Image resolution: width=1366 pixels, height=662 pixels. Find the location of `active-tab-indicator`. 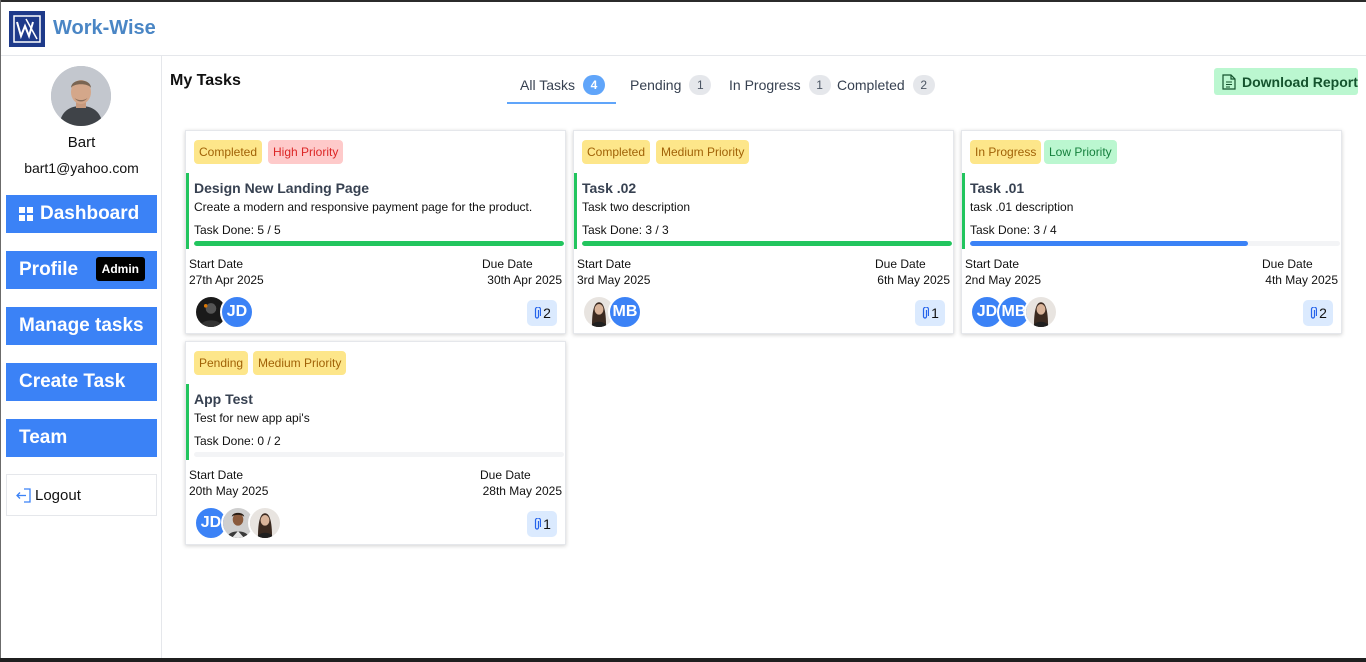

active-tab-indicator is located at coordinates (561, 103).